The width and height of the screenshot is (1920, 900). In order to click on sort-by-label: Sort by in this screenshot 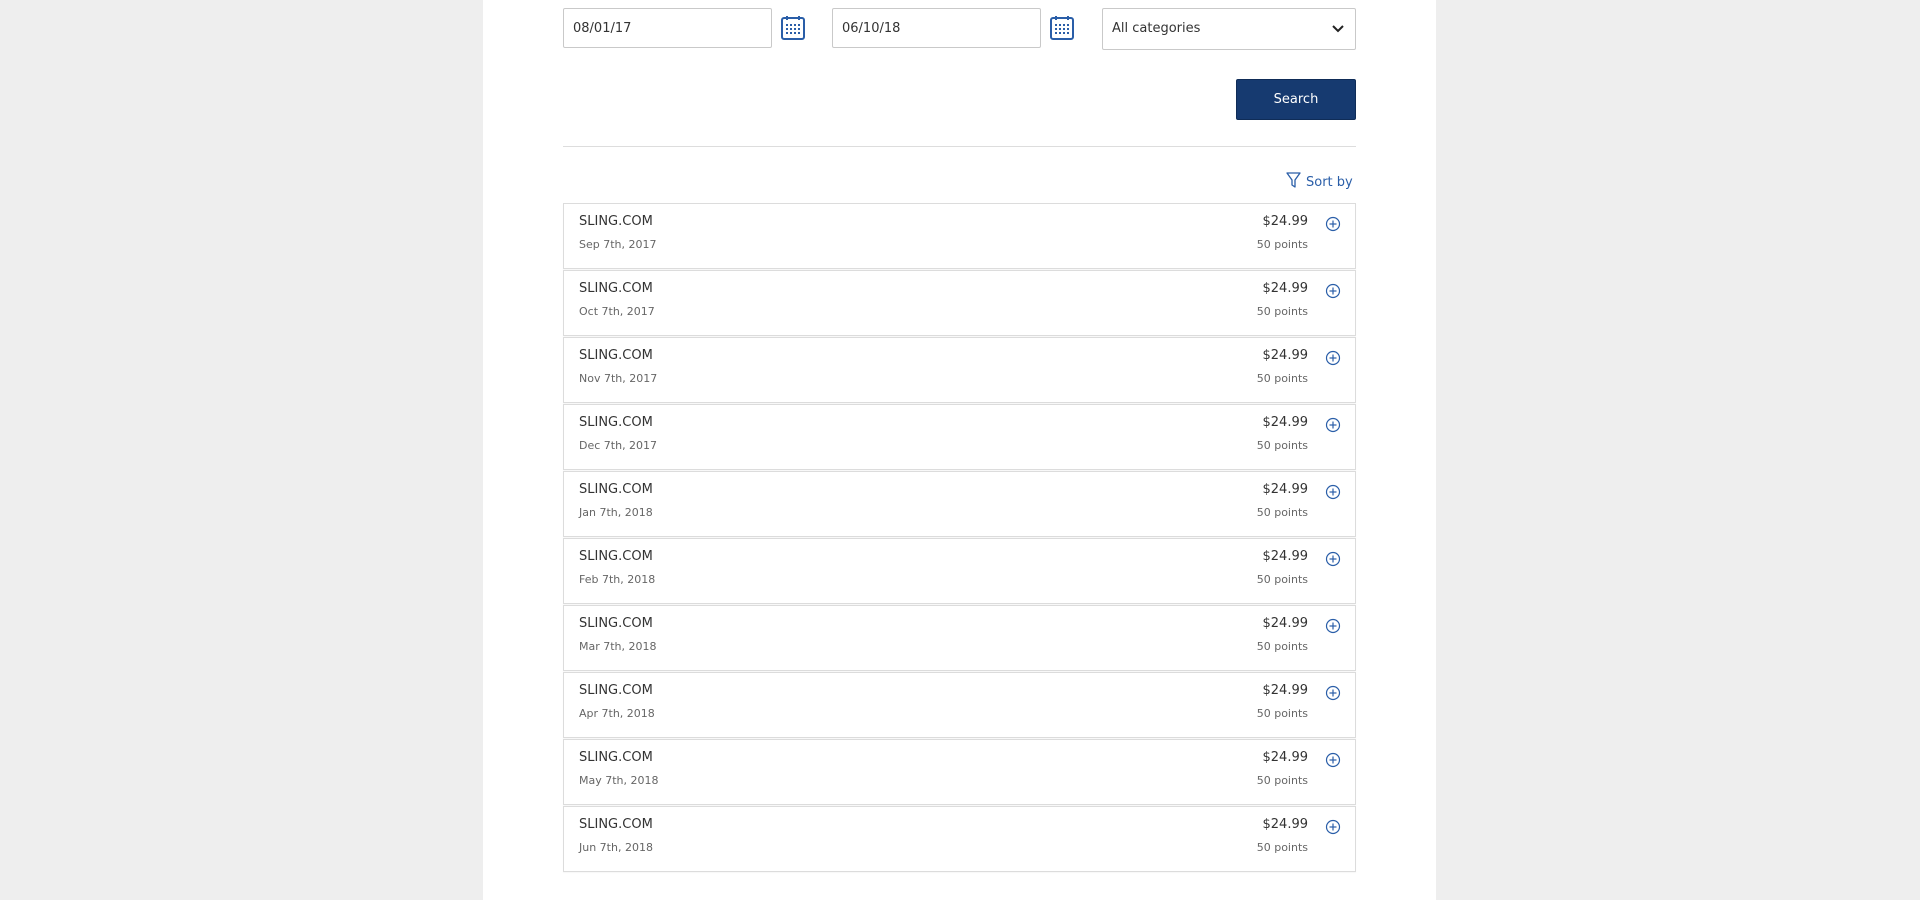, I will do `click(1329, 182)`.